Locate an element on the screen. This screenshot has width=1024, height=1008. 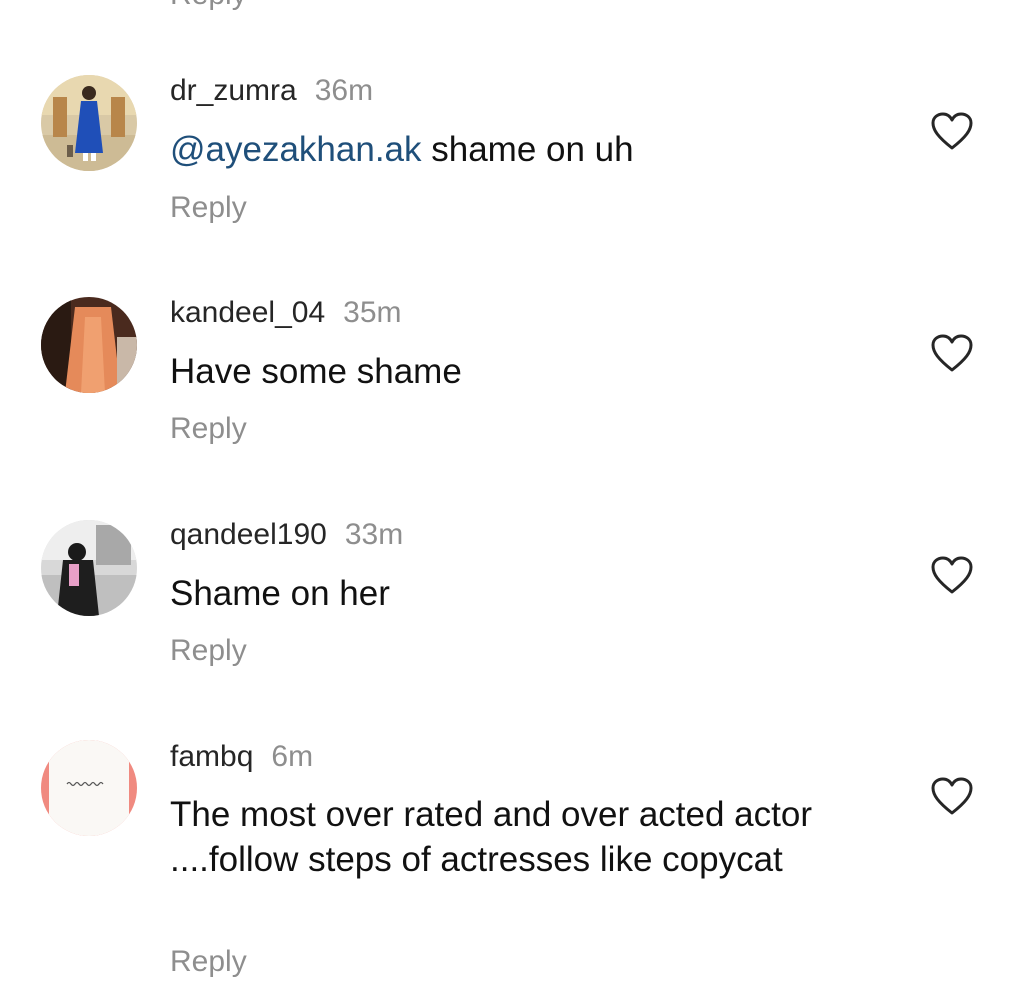
comment-header: qandeel190 33m is located at coordinates (286, 535).